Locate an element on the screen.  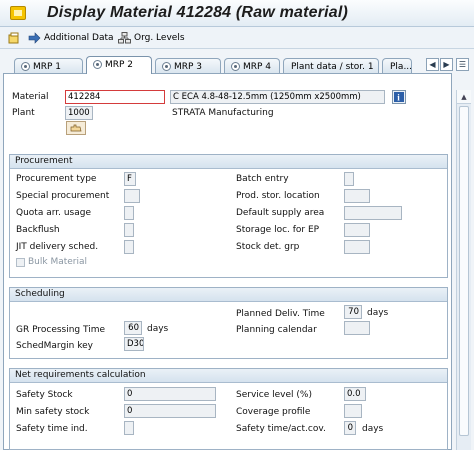
batch-entry-field is located at coordinates (349, 179).